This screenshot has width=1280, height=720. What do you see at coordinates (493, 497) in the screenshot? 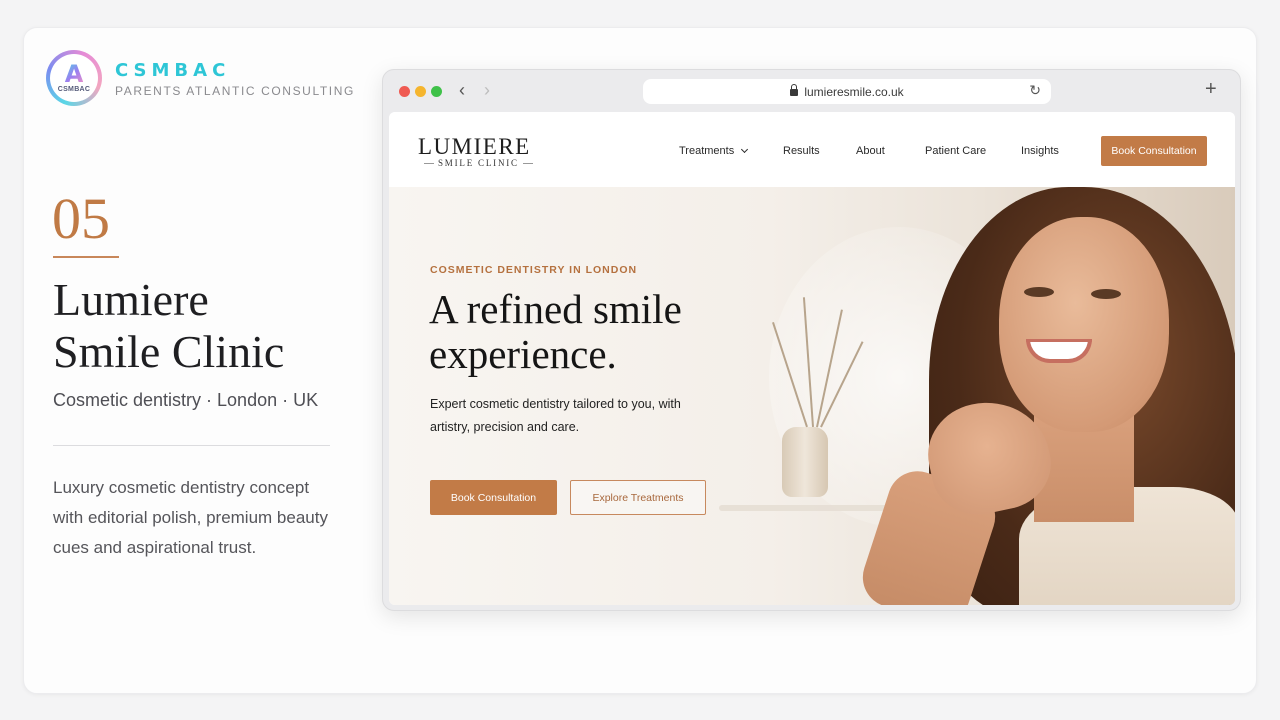
I see `hero-book-consultation-button: Book Consultation` at bounding box center [493, 497].